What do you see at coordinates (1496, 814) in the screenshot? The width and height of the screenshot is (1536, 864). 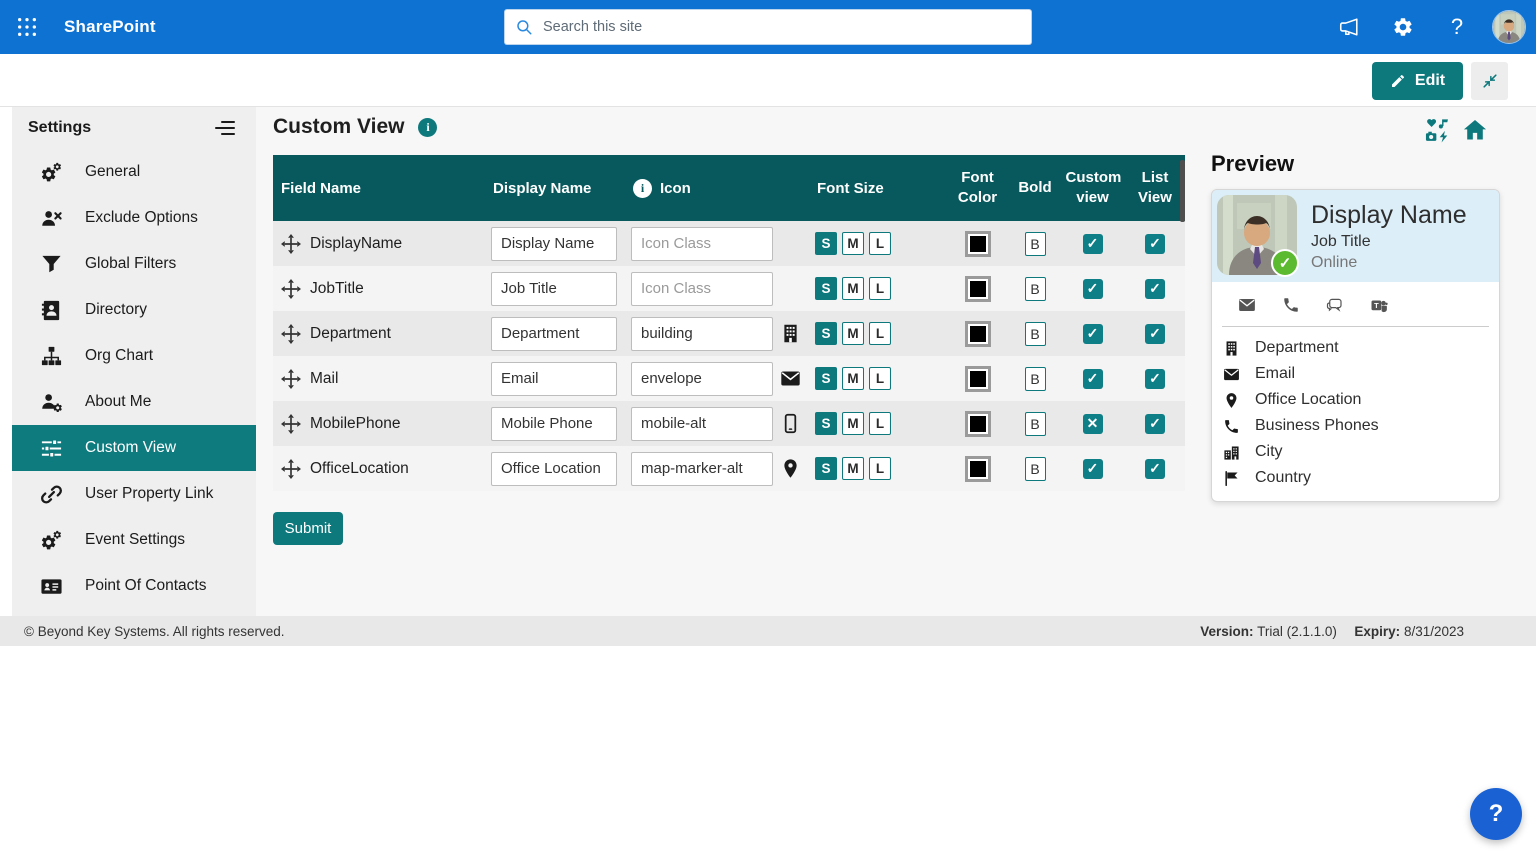 I see `help-fab-button: ?` at bounding box center [1496, 814].